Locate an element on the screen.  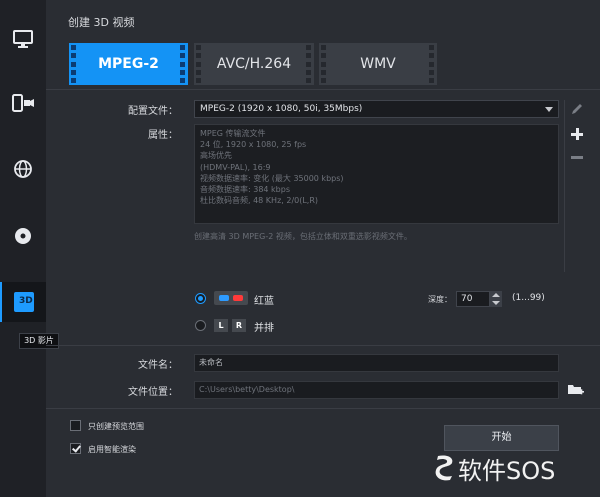
sidebar-item-disc is located at coordinates (23, 236).